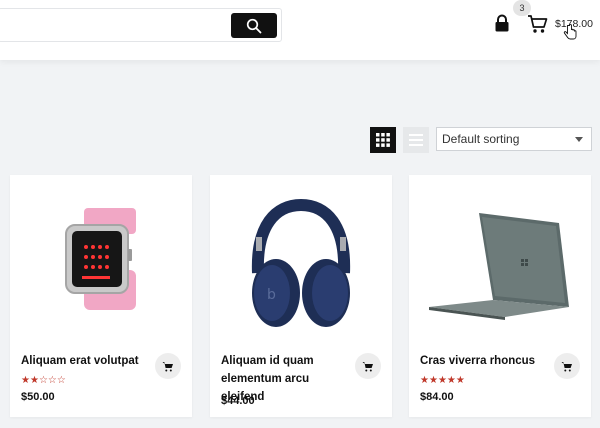  I want to click on hand-cursor-icon, so click(570, 32).